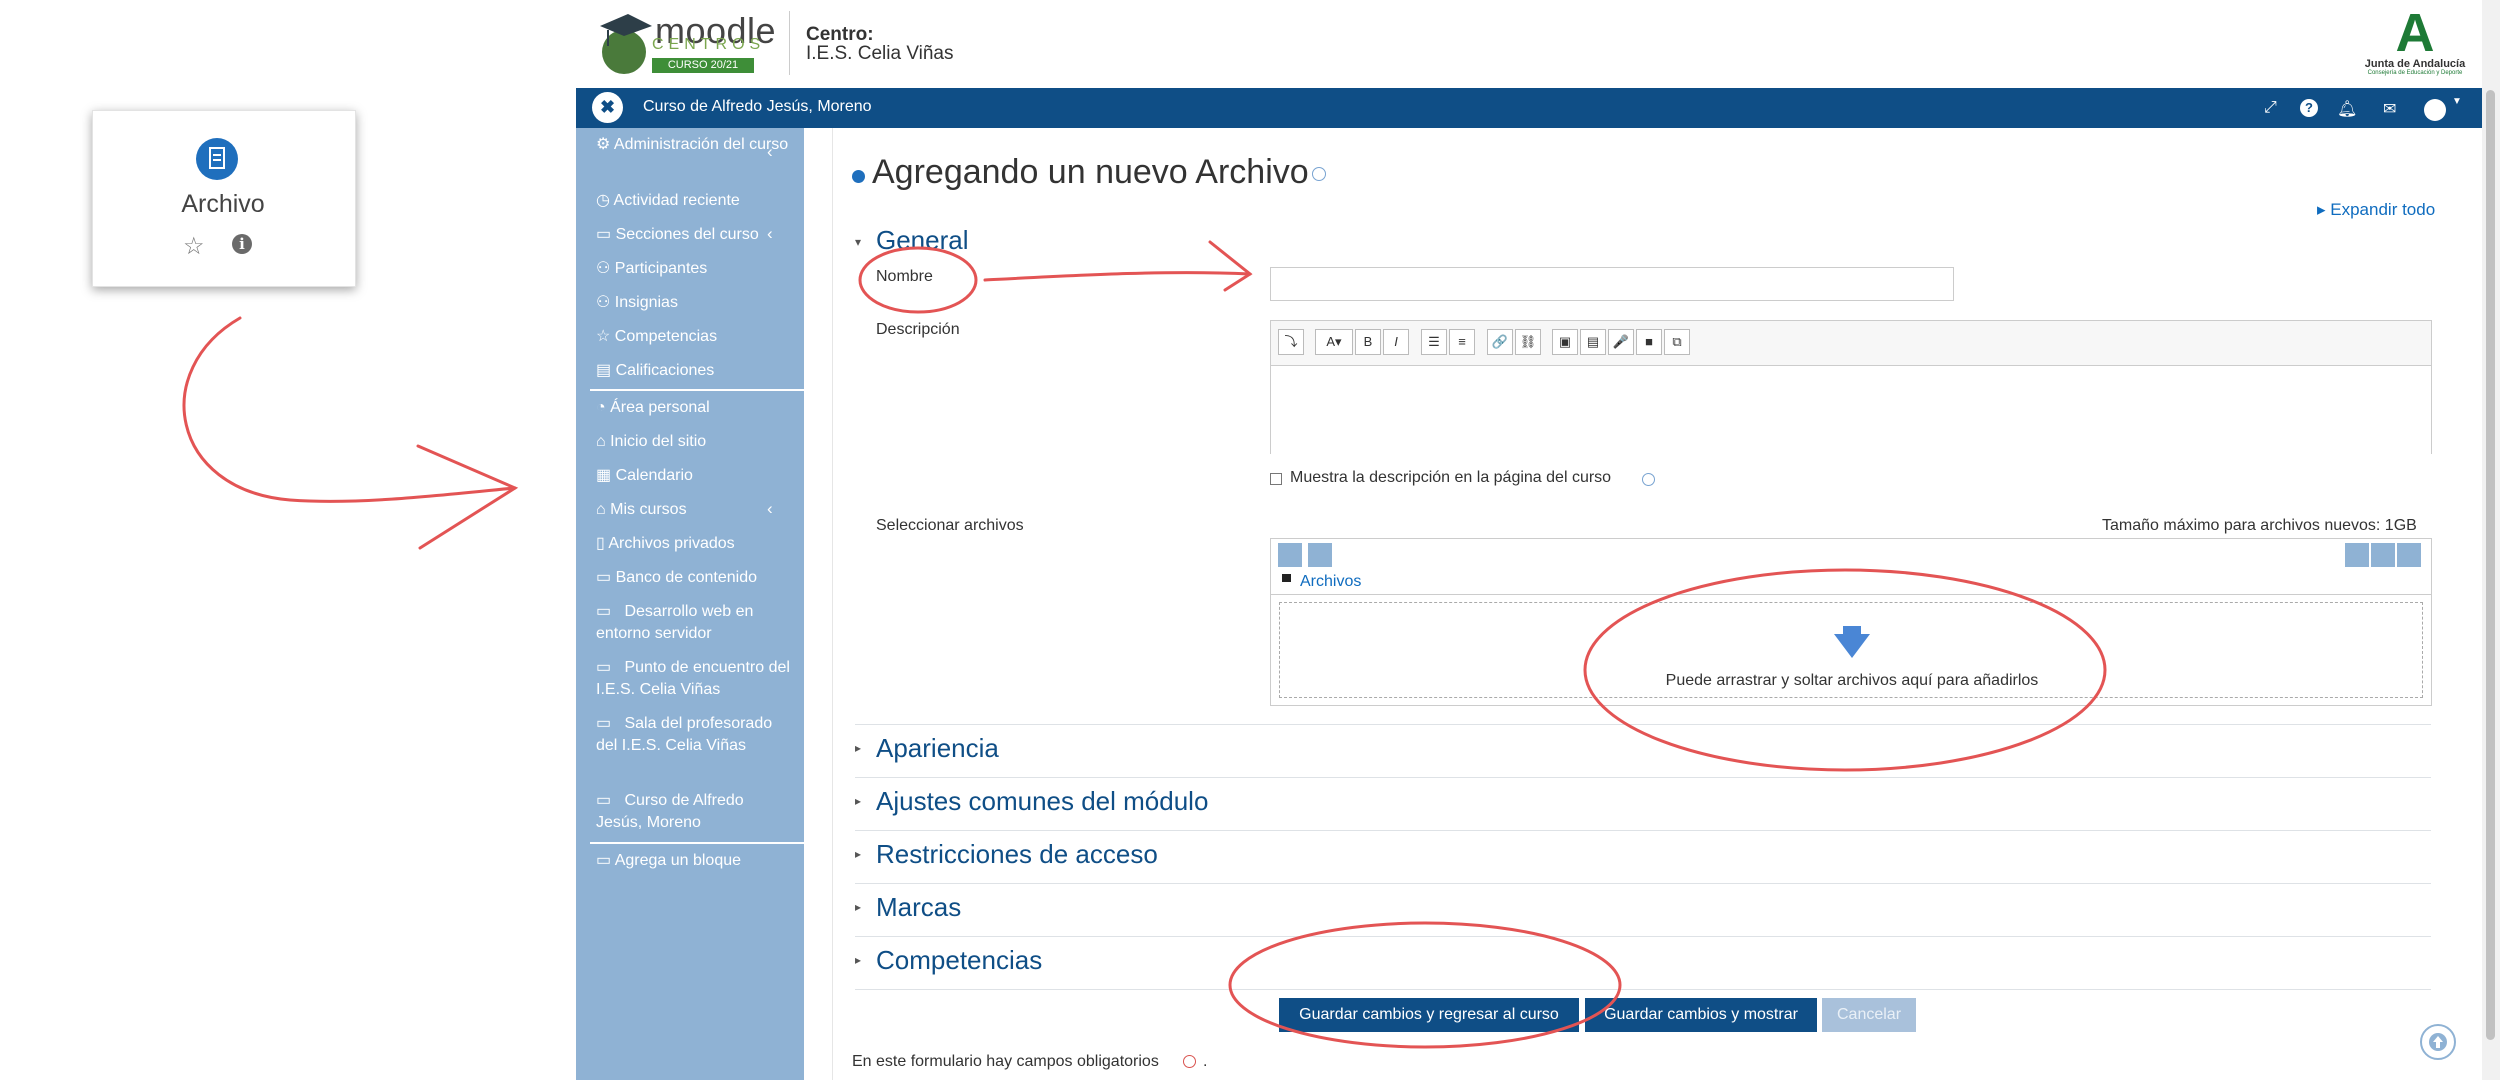 This screenshot has height=1080, width=2500. Describe the element at coordinates (349, 409) in the screenshot. I see `annotation-arrow-curve` at that location.